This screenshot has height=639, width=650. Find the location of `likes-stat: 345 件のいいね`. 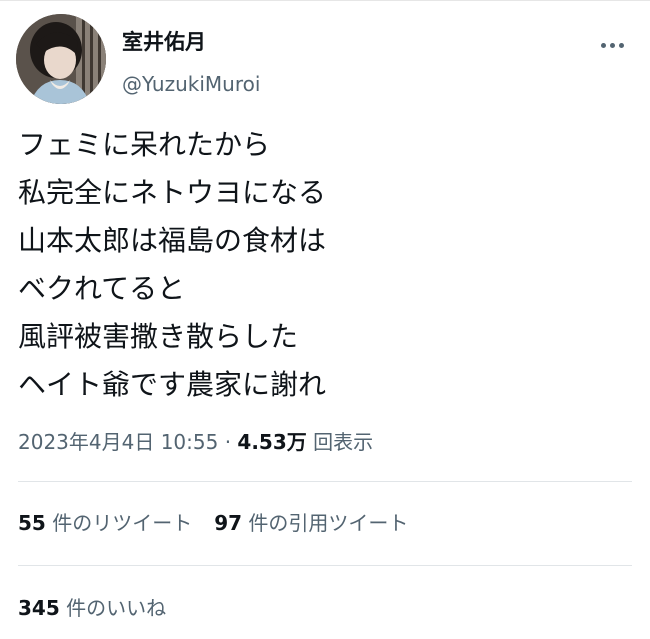

likes-stat: 345 件のいいね is located at coordinates (92, 608).